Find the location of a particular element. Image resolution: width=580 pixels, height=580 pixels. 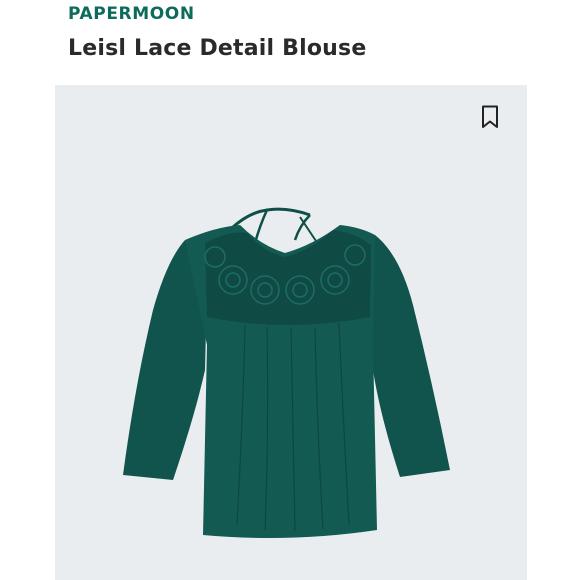

brand-name: PAPERMOON is located at coordinates (131, 14).